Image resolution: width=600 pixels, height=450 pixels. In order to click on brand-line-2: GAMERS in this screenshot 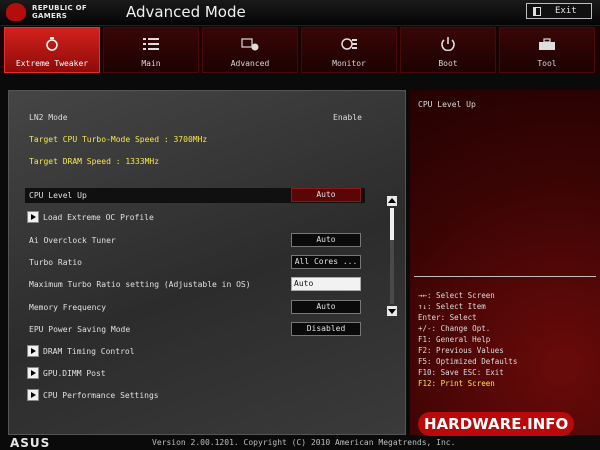, I will do `click(50, 16)`.